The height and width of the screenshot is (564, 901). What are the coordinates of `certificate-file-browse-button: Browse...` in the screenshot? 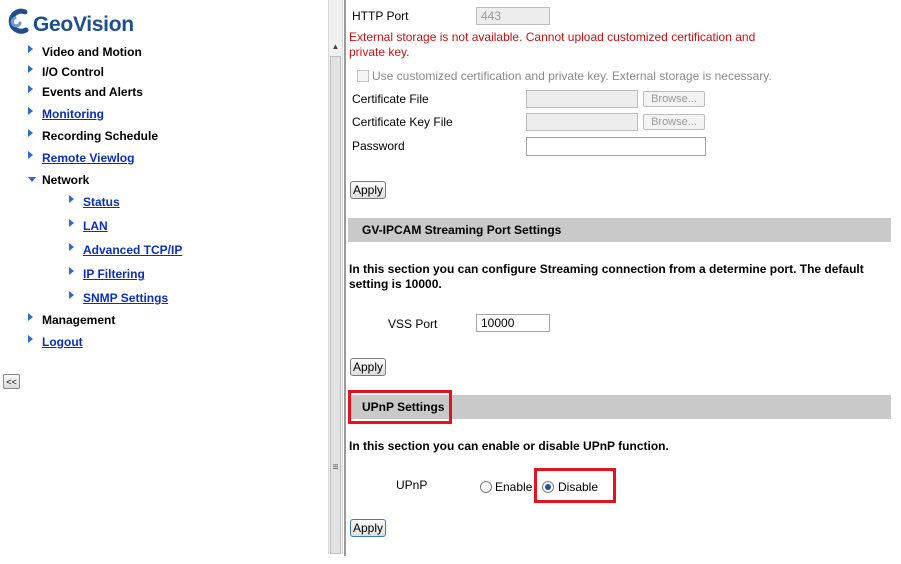 It's located at (674, 99).